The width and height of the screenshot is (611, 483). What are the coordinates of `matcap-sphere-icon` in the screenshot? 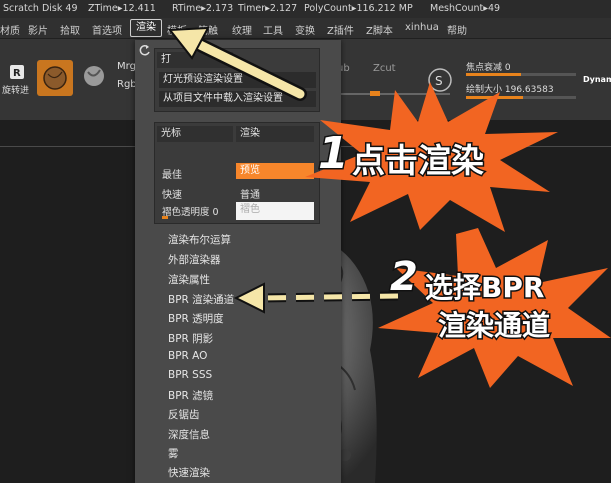 It's located at (94, 76).